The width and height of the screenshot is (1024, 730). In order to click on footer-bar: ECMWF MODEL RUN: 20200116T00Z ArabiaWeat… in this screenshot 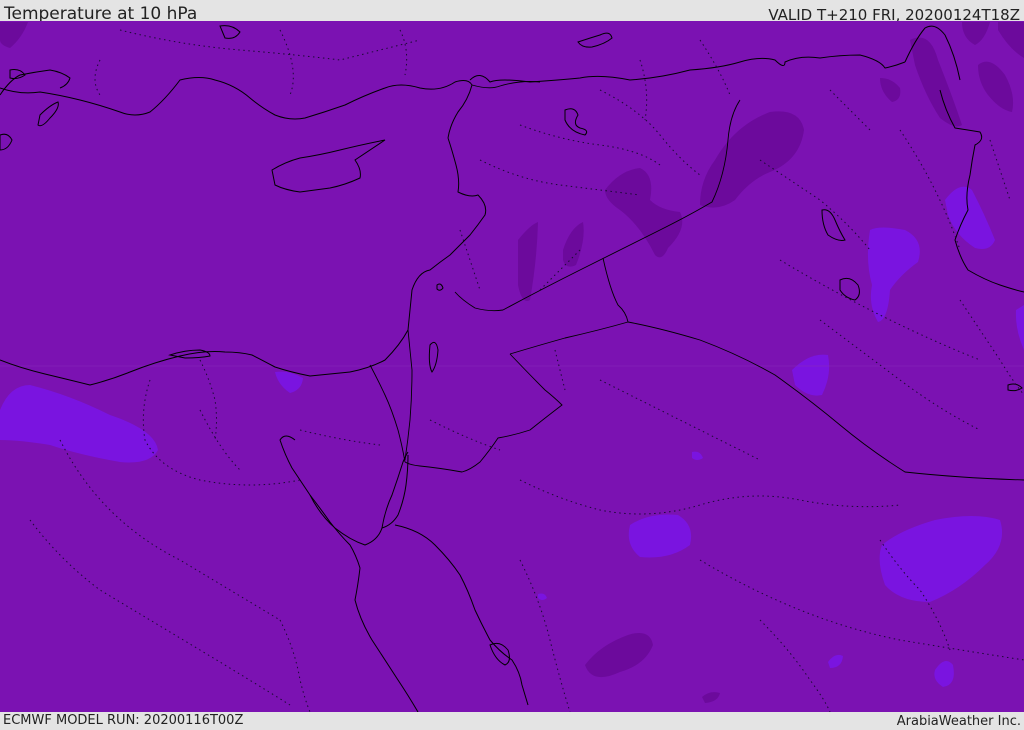, I will do `click(512, 720)`.